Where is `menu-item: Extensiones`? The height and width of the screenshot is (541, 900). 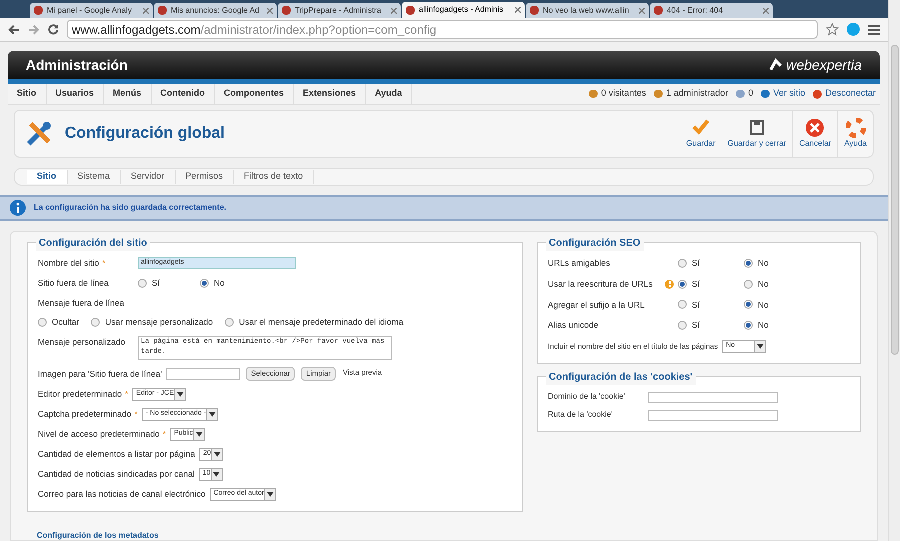 menu-item: Extensiones is located at coordinates (330, 94).